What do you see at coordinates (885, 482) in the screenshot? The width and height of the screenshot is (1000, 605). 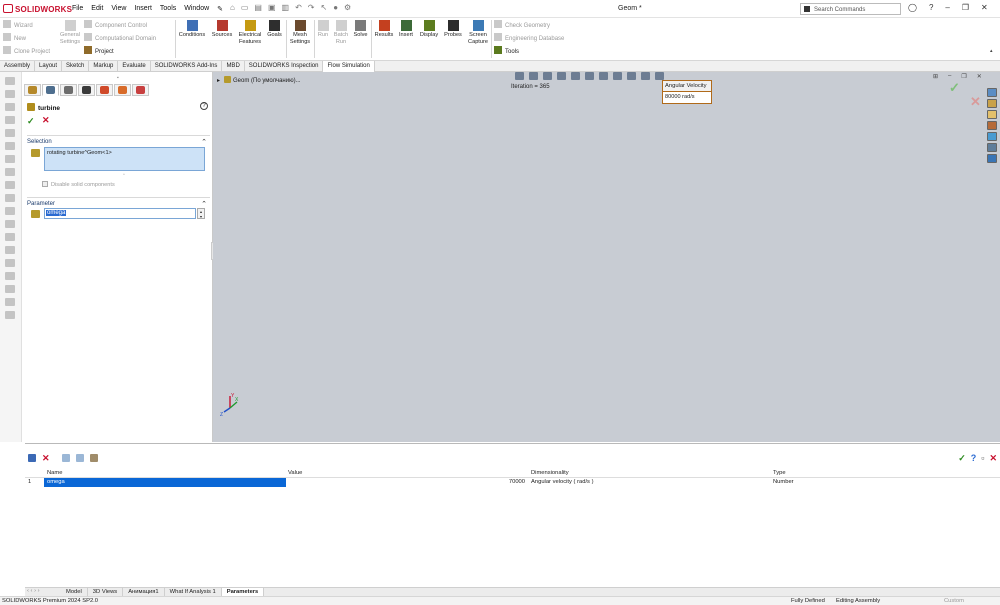 I see `parameter-type-cell: Number` at bounding box center [885, 482].